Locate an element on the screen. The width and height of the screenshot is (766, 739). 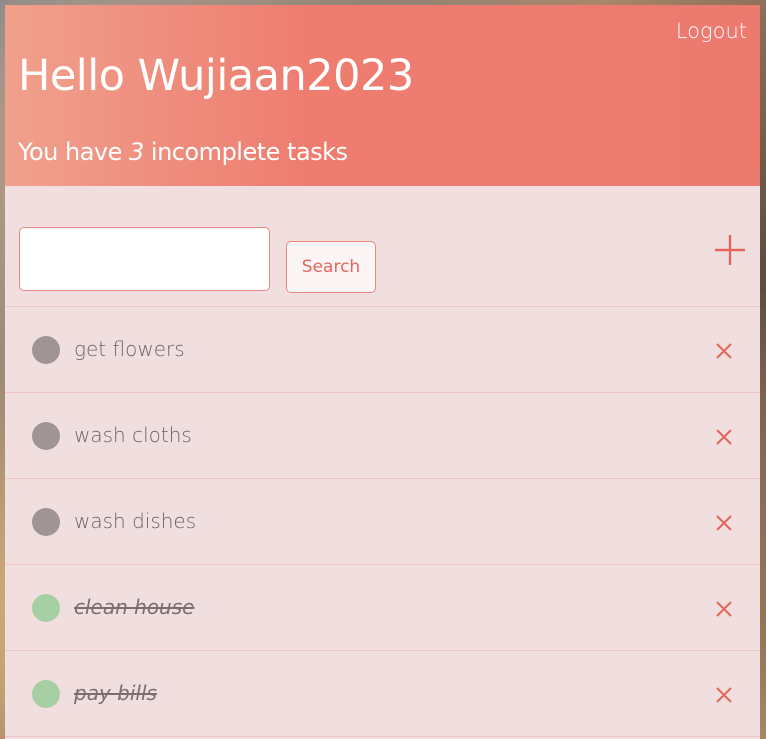
task-item: wash dishes is located at coordinates (382, 522).